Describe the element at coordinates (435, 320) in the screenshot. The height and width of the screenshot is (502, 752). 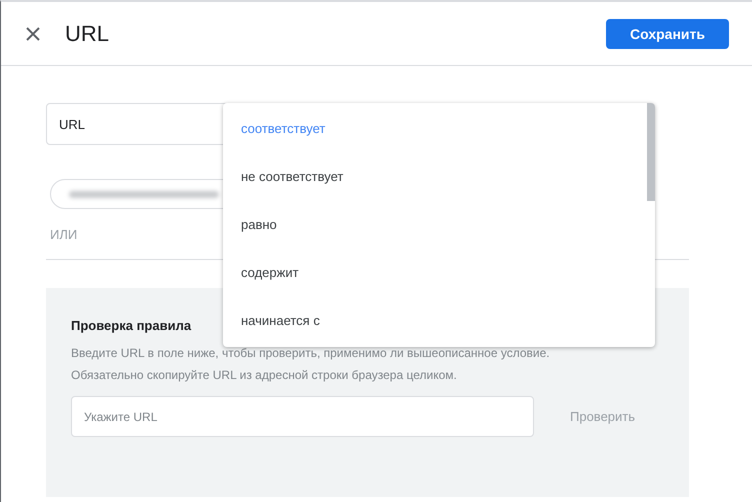
I see `dropdown-option: начинается с` at that location.